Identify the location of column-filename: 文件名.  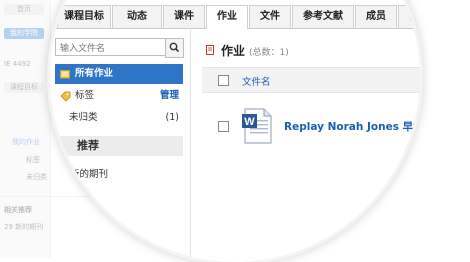
(256, 81).